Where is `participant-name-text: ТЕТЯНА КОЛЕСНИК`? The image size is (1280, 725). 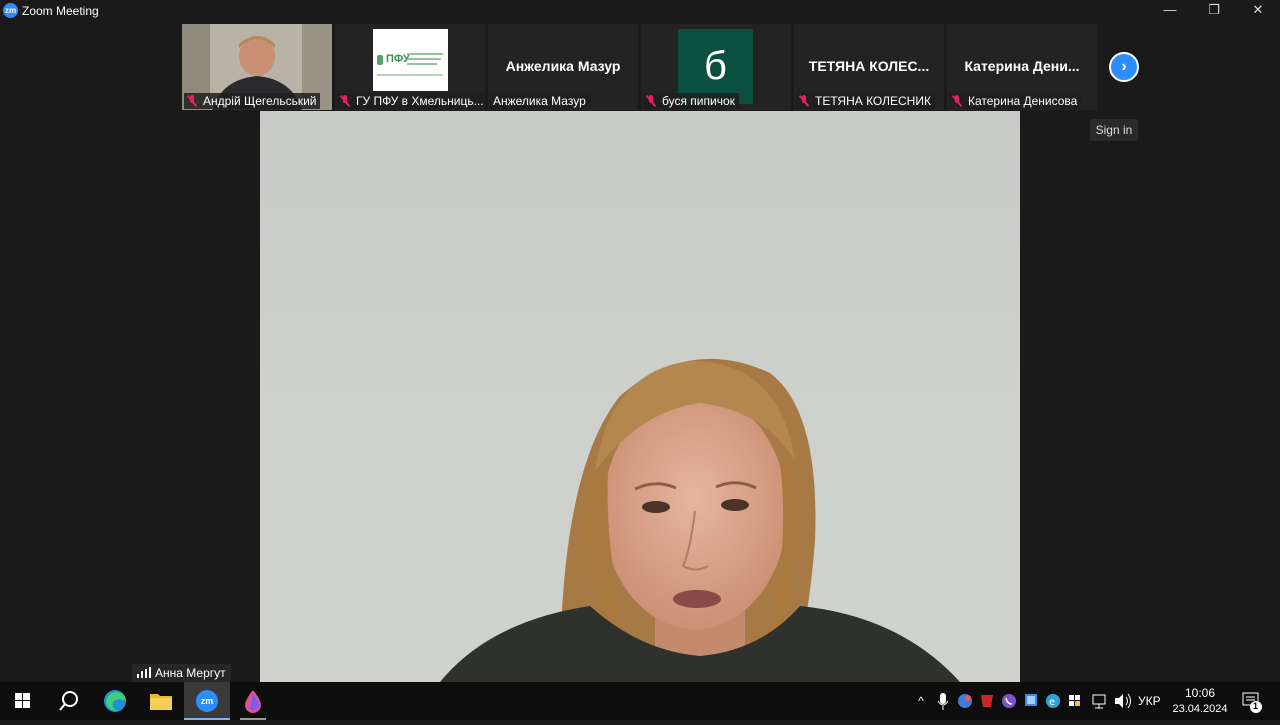 participant-name-text: ТЕТЯНА КОЛЕСНИК is located at coordinates (873, 101).